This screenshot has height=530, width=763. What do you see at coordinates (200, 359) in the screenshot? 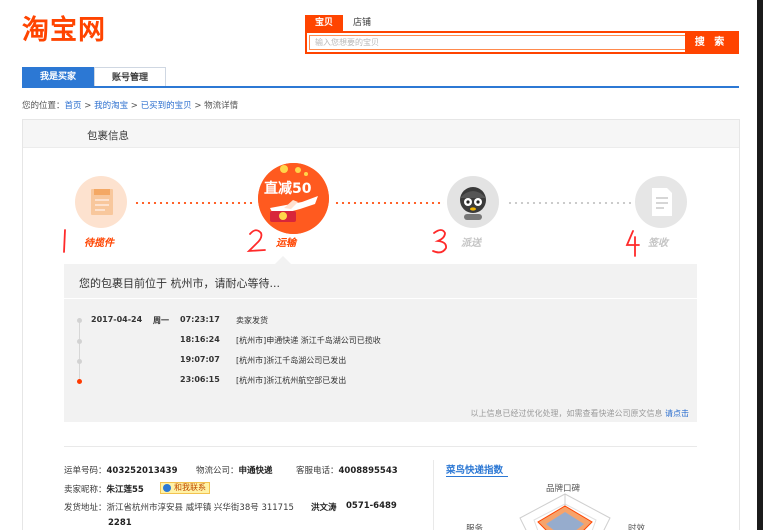
I see `timeline-time: 19:07:07` at bounding box center [200, 359].